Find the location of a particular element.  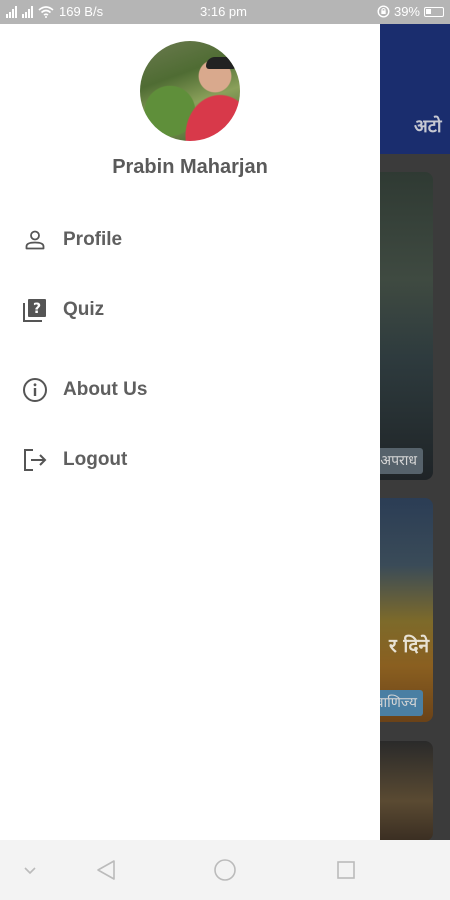

lock-rotation-icon is located at coordinates (383, 11).